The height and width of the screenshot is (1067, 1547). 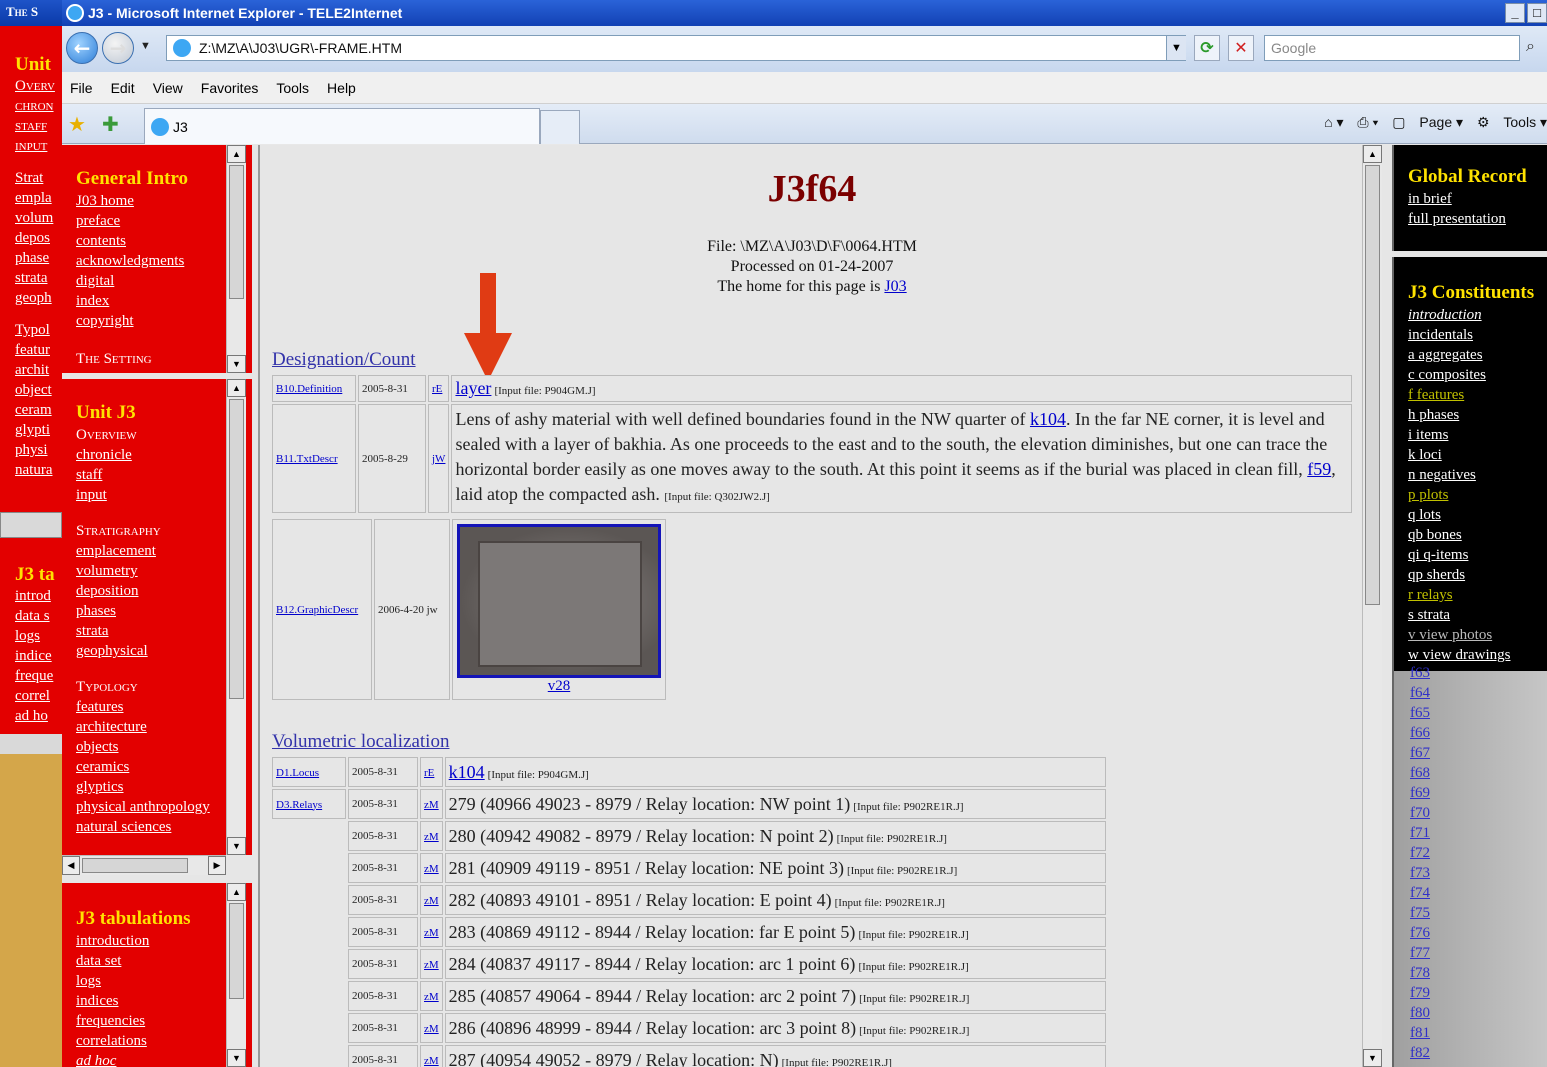 I want to click on background-link-featur: featur, so click(x=38, y=350).